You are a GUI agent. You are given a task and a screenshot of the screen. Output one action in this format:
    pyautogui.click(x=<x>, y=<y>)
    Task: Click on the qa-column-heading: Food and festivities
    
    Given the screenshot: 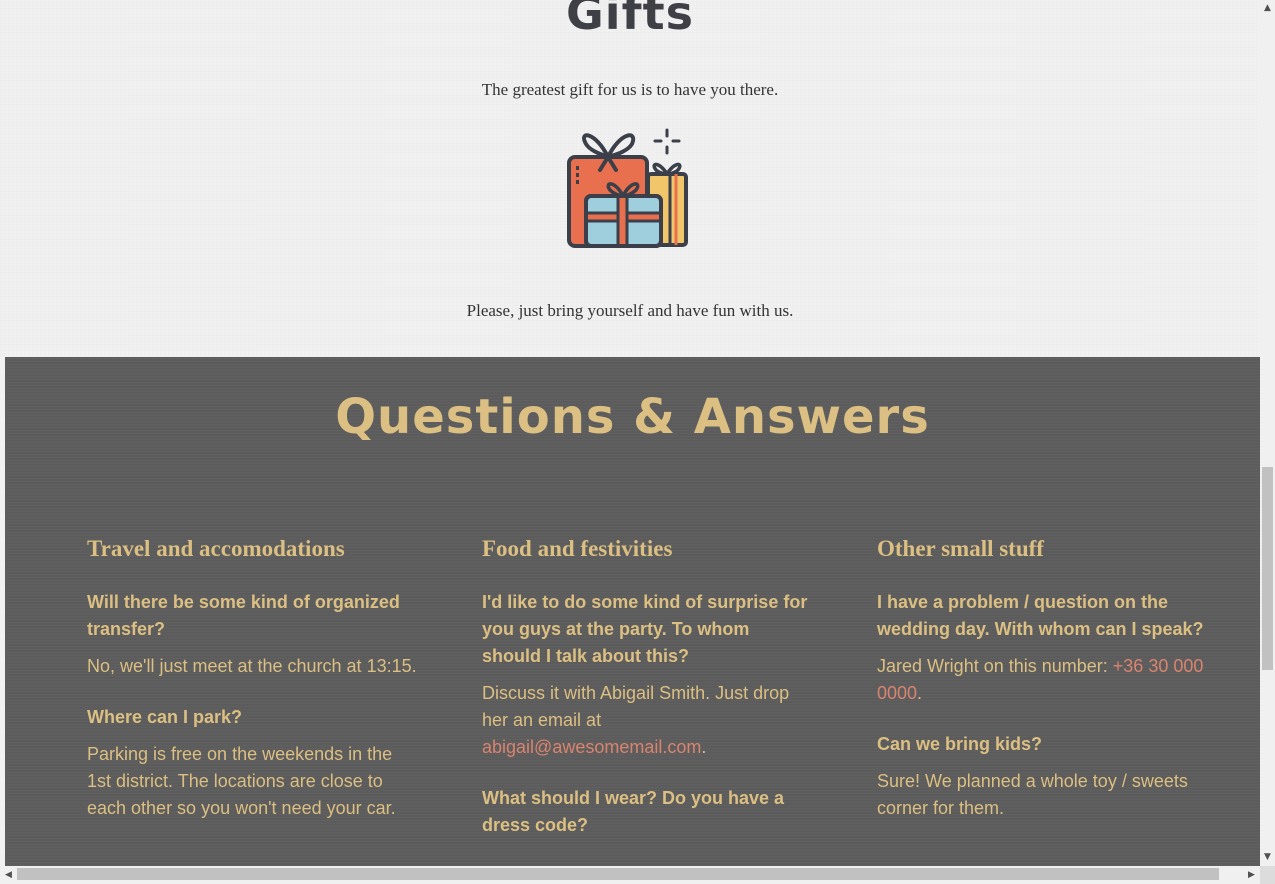 What is the action you would take?
    pyautogui.click(x=577, y=548)
    